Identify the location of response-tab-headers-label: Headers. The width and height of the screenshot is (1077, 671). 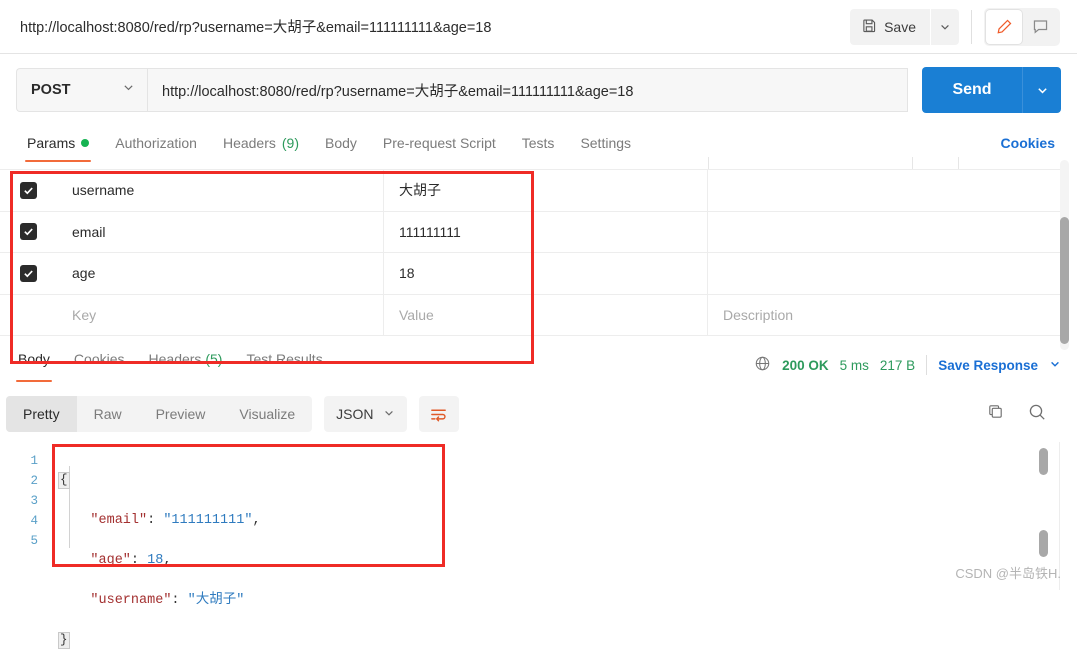
(175, 359).